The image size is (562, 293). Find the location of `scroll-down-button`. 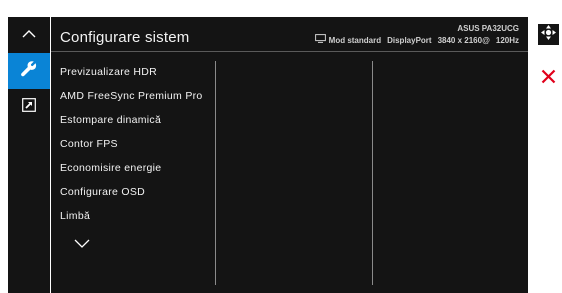

scroll-down-button is located at coordinates (82, 245).